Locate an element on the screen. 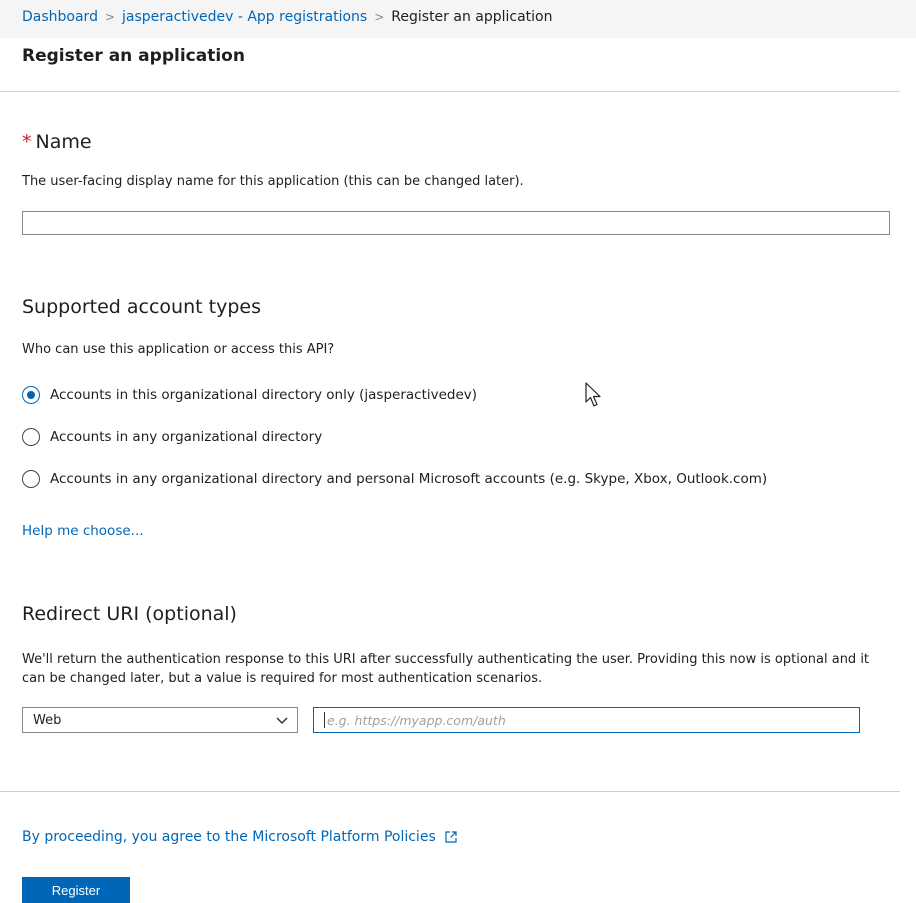 This screenshot has height=903, width=916. redirect-uri-input: e.g. https://myapp.com/auth is located at coordinates (586, 720).